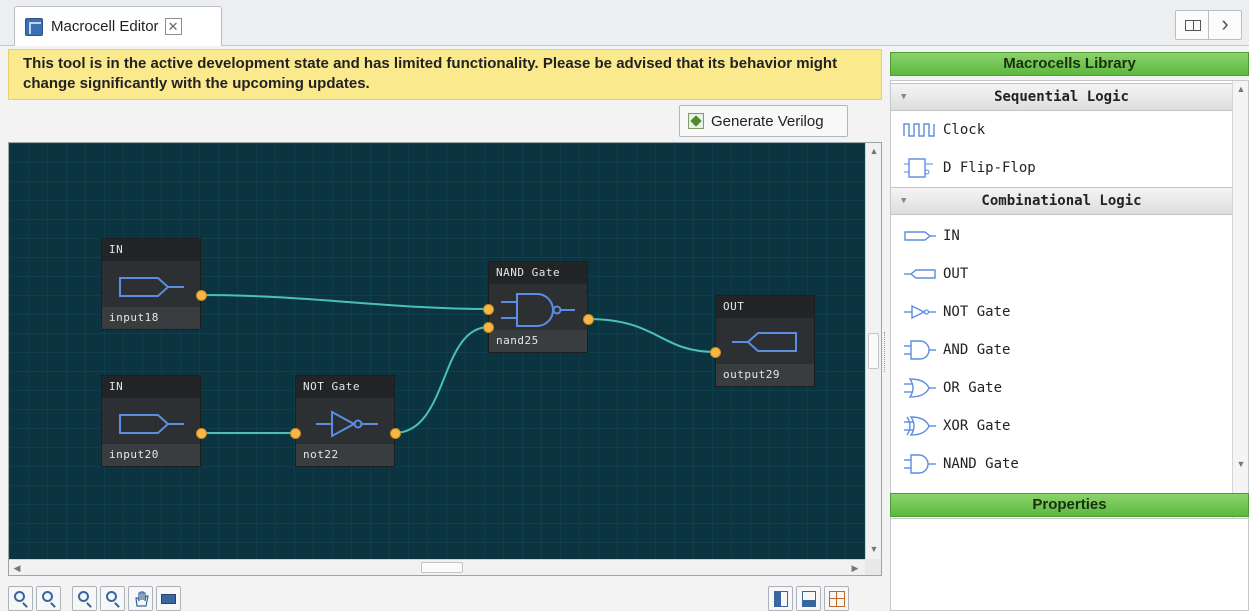 The height and width of the screenshot is (611, 1249). What do you see at coordinates (918, 168) in the screenshot?
I see `flip-flop-icon` at bounding box center [918, 168].